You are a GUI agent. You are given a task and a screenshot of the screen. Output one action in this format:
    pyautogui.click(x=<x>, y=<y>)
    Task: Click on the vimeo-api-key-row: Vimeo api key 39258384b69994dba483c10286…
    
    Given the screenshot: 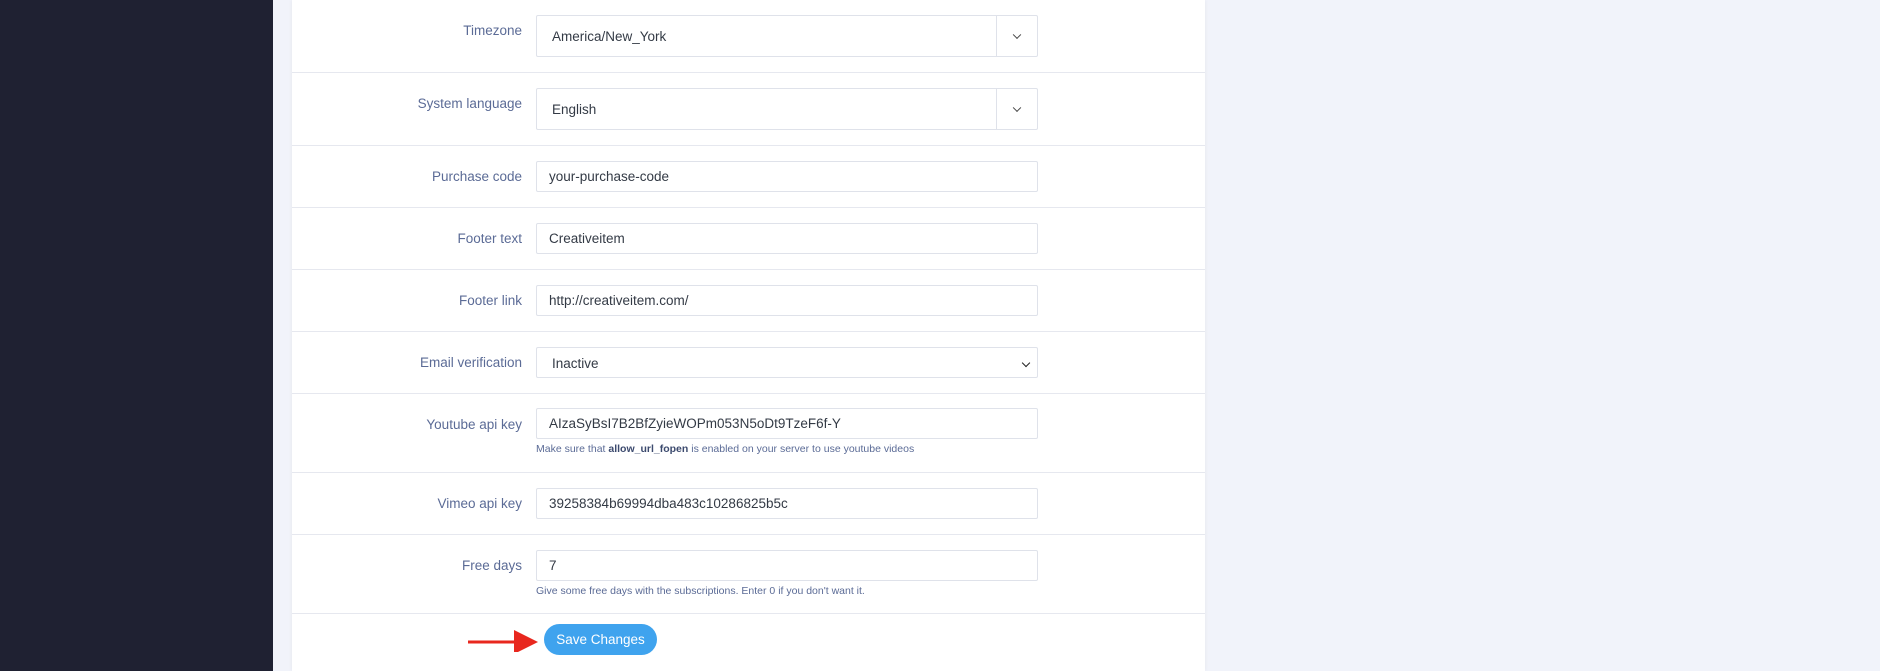 What is the action you would take?
    pyautogui.click(x=748, y=504)
    